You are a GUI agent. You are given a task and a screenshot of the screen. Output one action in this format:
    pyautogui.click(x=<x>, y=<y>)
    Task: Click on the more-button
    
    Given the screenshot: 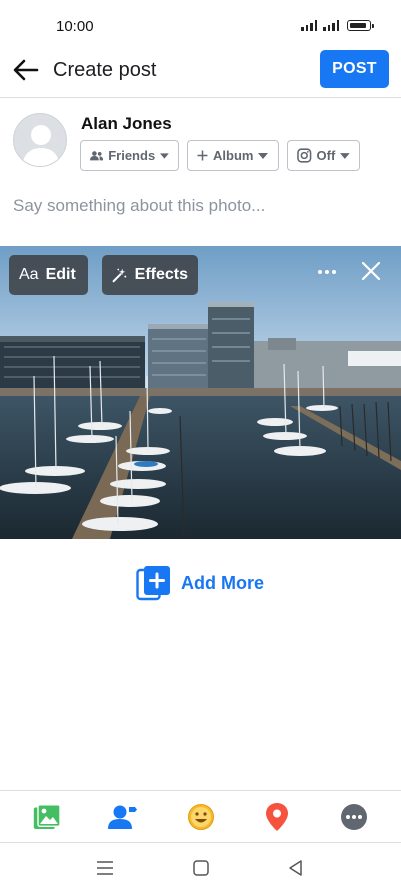 What is the action you would take?
    pyautogui.click(x=354, y=817)
    